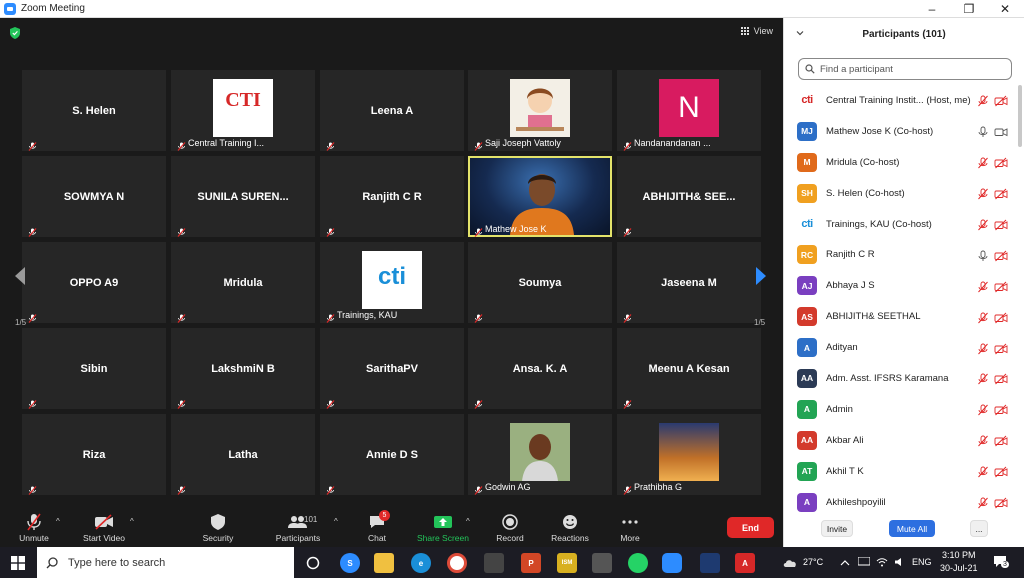  I want to click on participant-row: cti Central Training Instit... (Host, me), so click(900, 100).